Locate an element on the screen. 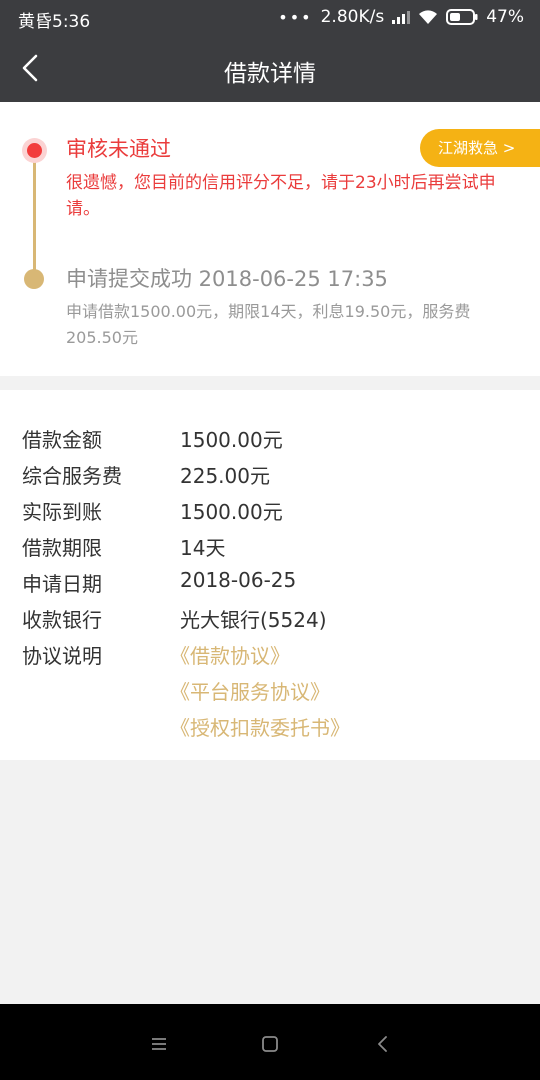 This screenshot has width=540, height=1080. menu-icon is located at coordinates (159, 1044).